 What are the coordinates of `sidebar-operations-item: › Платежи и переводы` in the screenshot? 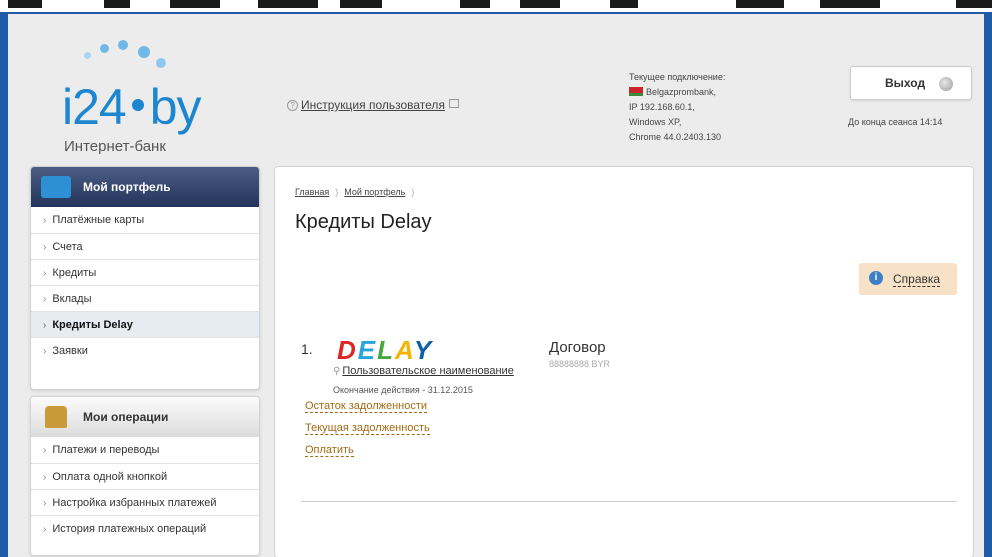 It's located at (145, 450).